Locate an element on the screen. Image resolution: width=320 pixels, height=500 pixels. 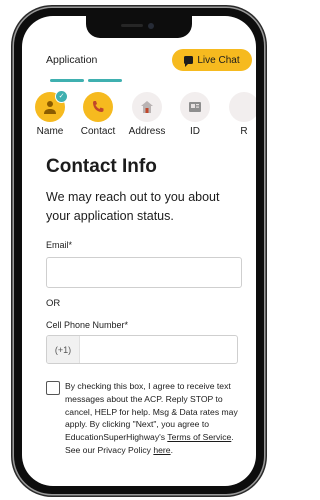
phone-icon is located at coordinates (98, 106).